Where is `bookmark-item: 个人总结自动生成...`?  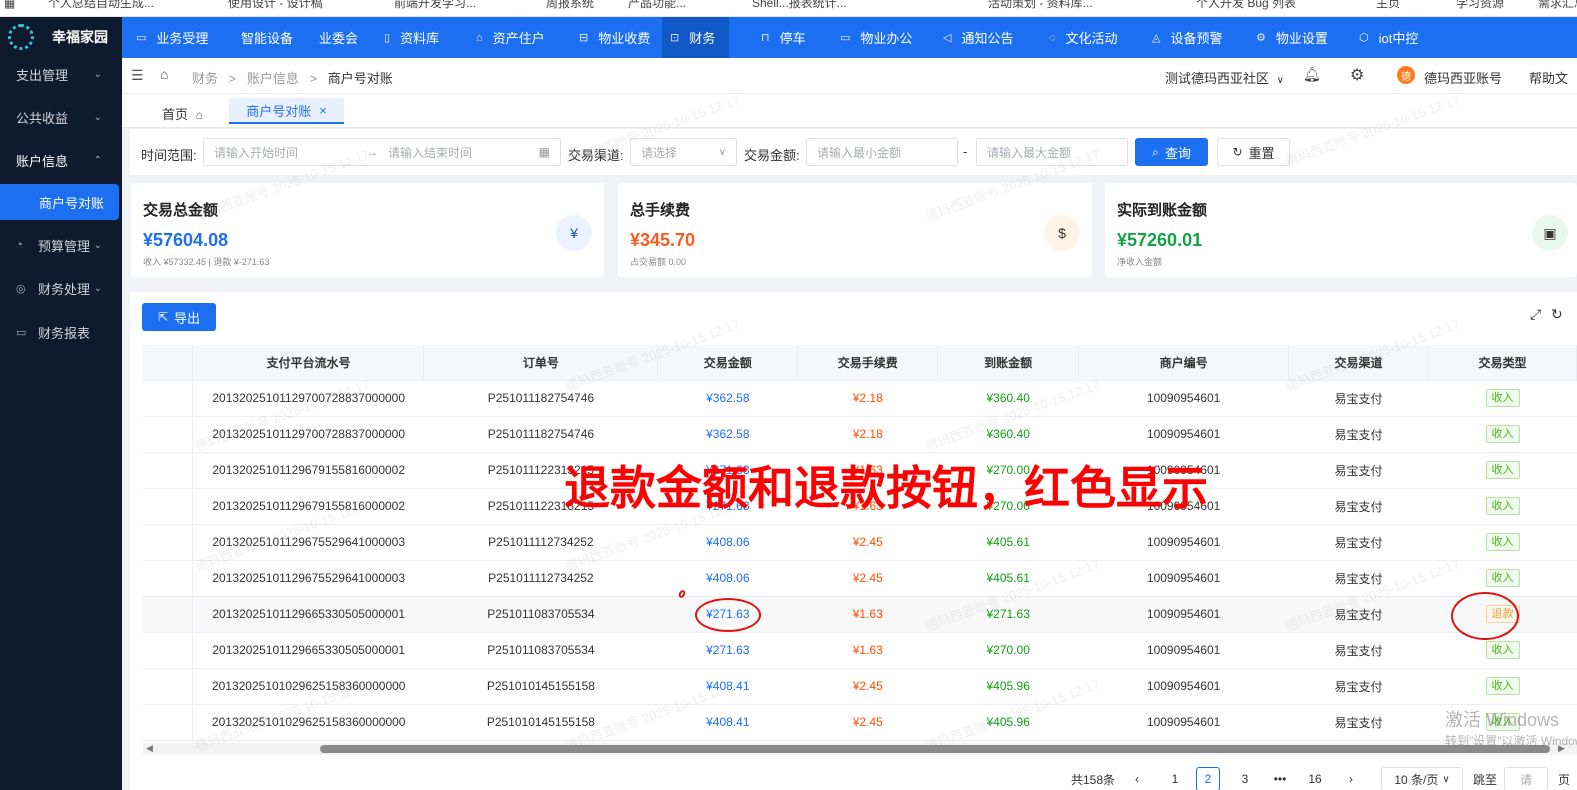
bookmark-item: 个人总结自动生成... is located at coordinates (101, 4).